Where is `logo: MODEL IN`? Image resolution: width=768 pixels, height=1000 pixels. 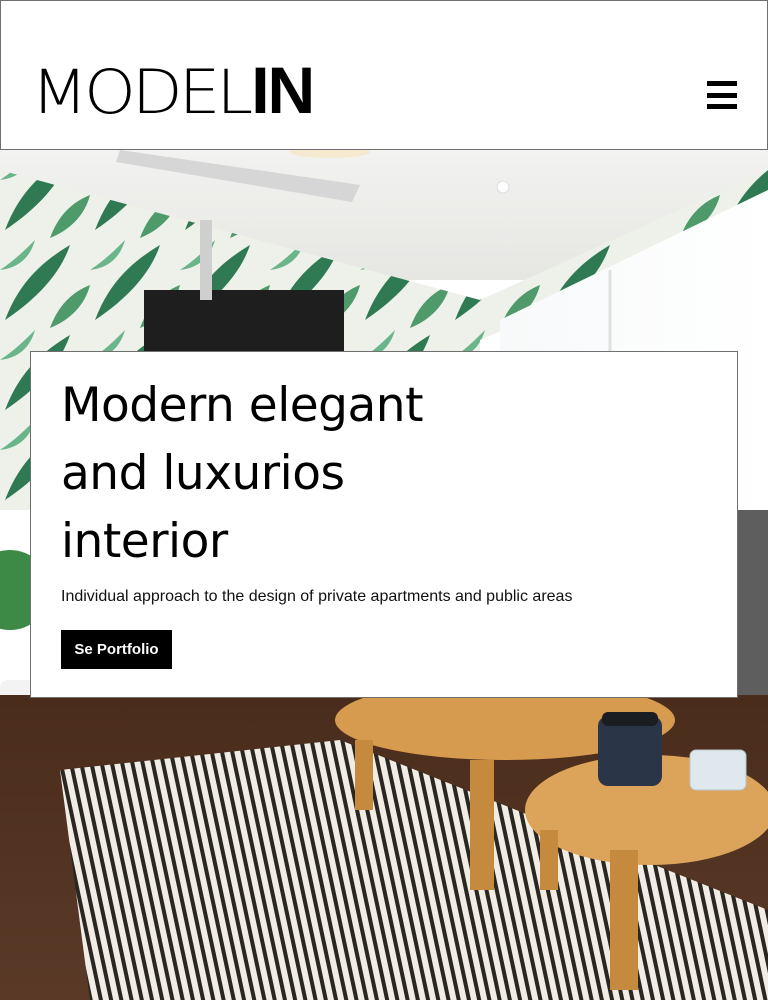 logo: MODEL IN is located at coordinates (173, 92).